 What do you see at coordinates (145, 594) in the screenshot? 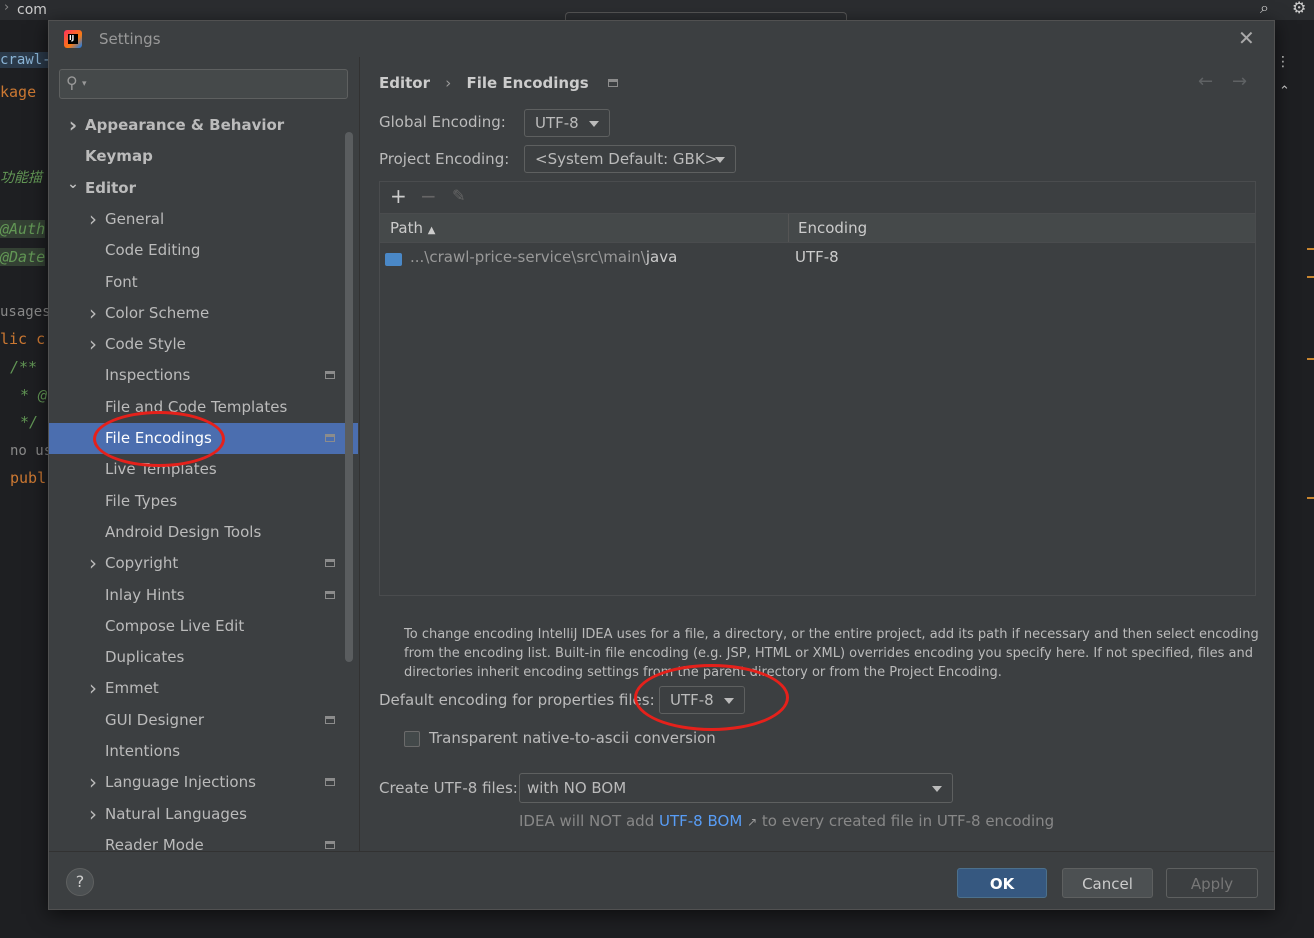
I see `sidebar-item-label: Inlay Hints` at bounding box center [145, 594].